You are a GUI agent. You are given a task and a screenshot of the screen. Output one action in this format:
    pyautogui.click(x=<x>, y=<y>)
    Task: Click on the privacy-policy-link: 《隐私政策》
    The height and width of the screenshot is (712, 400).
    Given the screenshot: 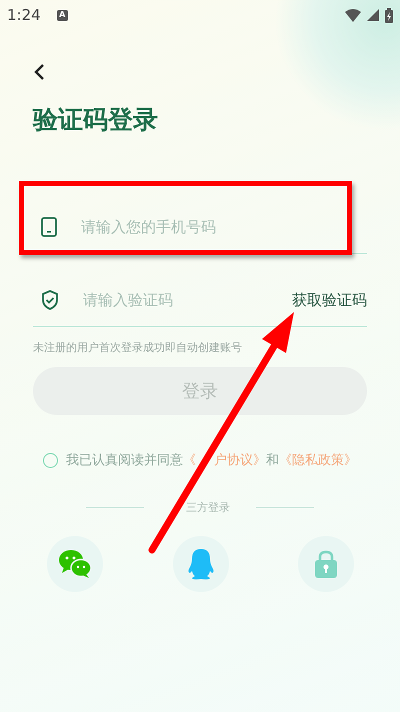 What is the action you would take?
    pyautogui.click(x=318, y=460)
    